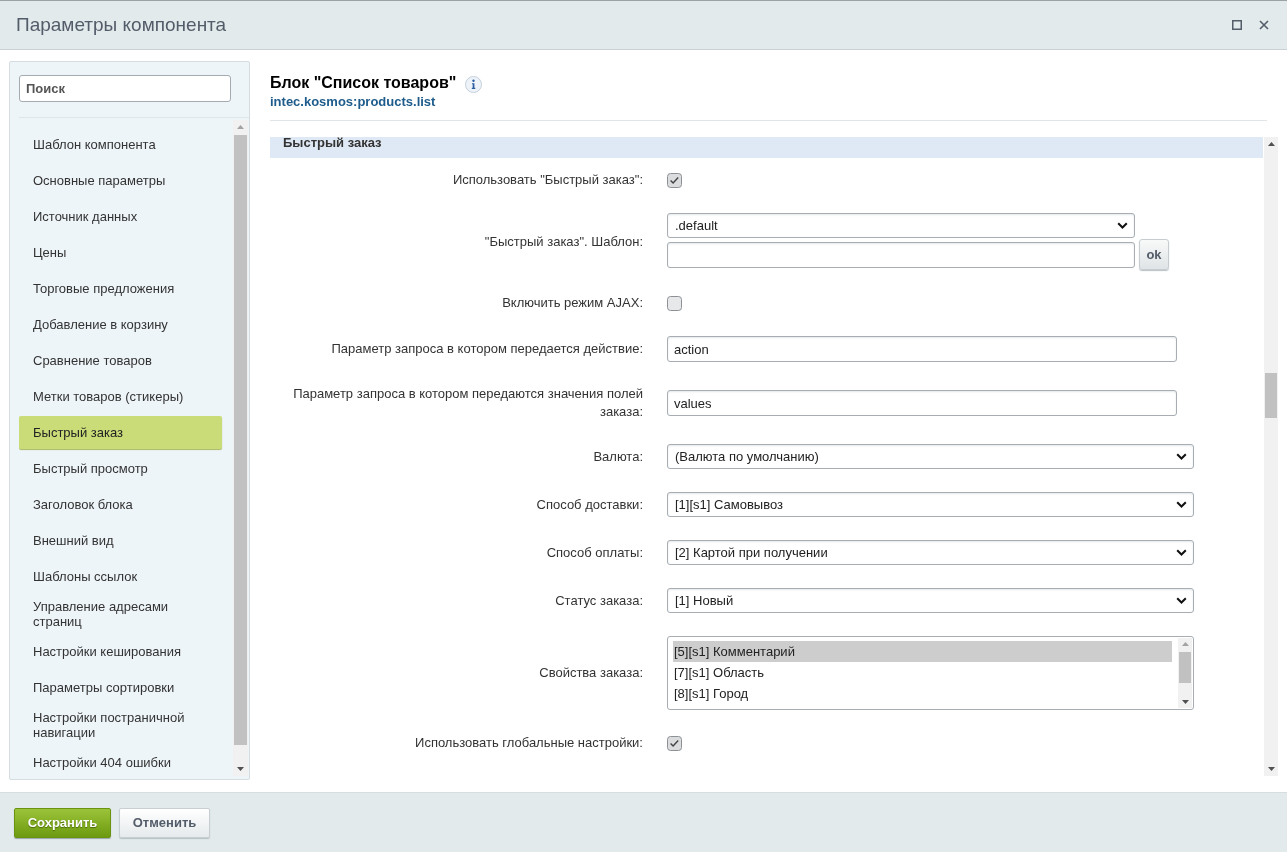  I want to click on field-label: Способ доставки:, so click(589, 504).